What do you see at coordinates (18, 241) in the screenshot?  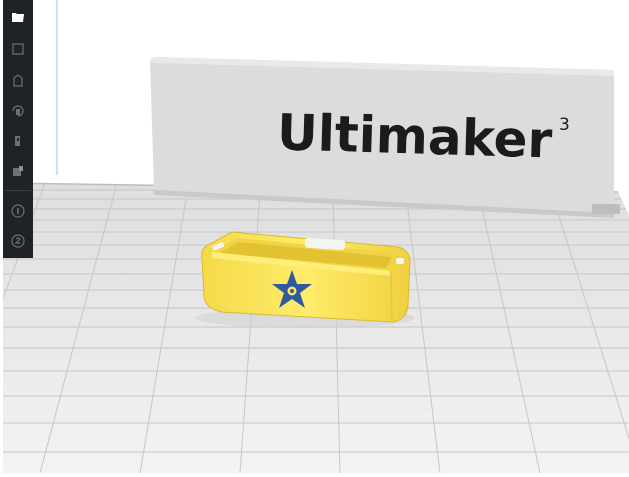 I see `extruder-2-icon` at bounding box center [18, 241].